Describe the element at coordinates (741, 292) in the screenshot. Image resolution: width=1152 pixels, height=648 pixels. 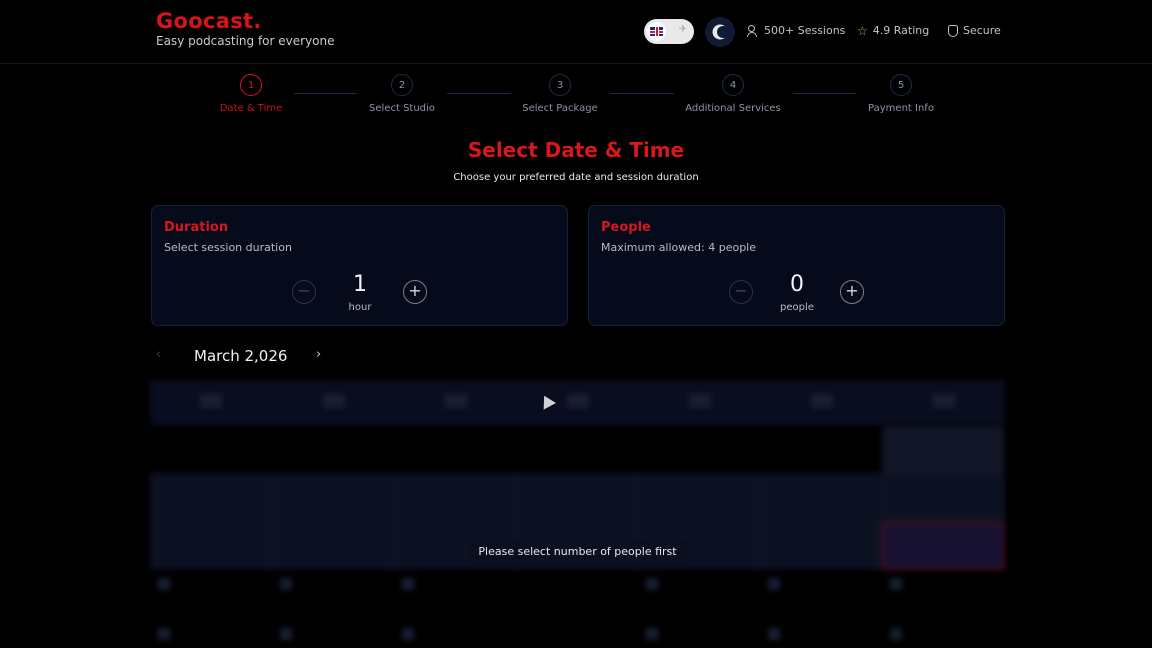
I see `people-decrement-button: −` at that location.